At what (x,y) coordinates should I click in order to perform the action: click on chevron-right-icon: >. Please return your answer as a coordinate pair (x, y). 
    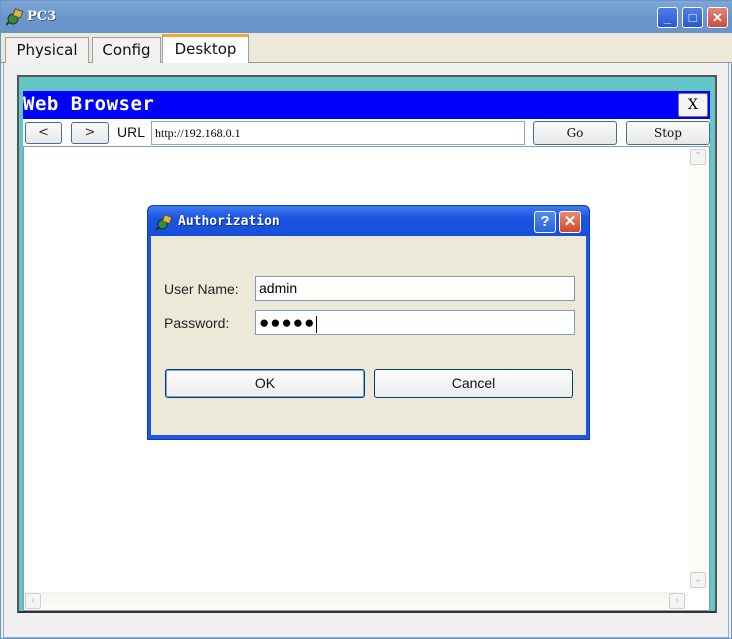
    Looking at the image, I should click on (90, 132).